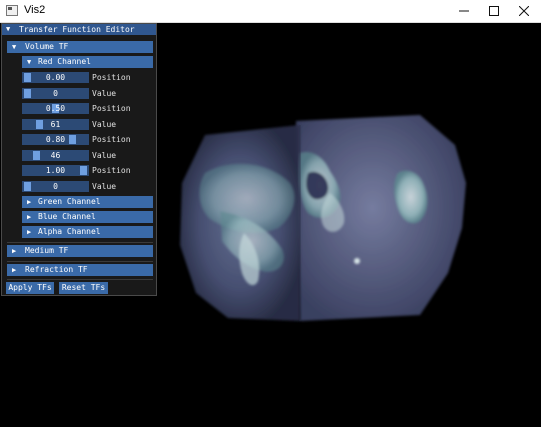 The width and height of the screenshot is (541, 427). I want to click on maximize-icon, so click(494, 11).